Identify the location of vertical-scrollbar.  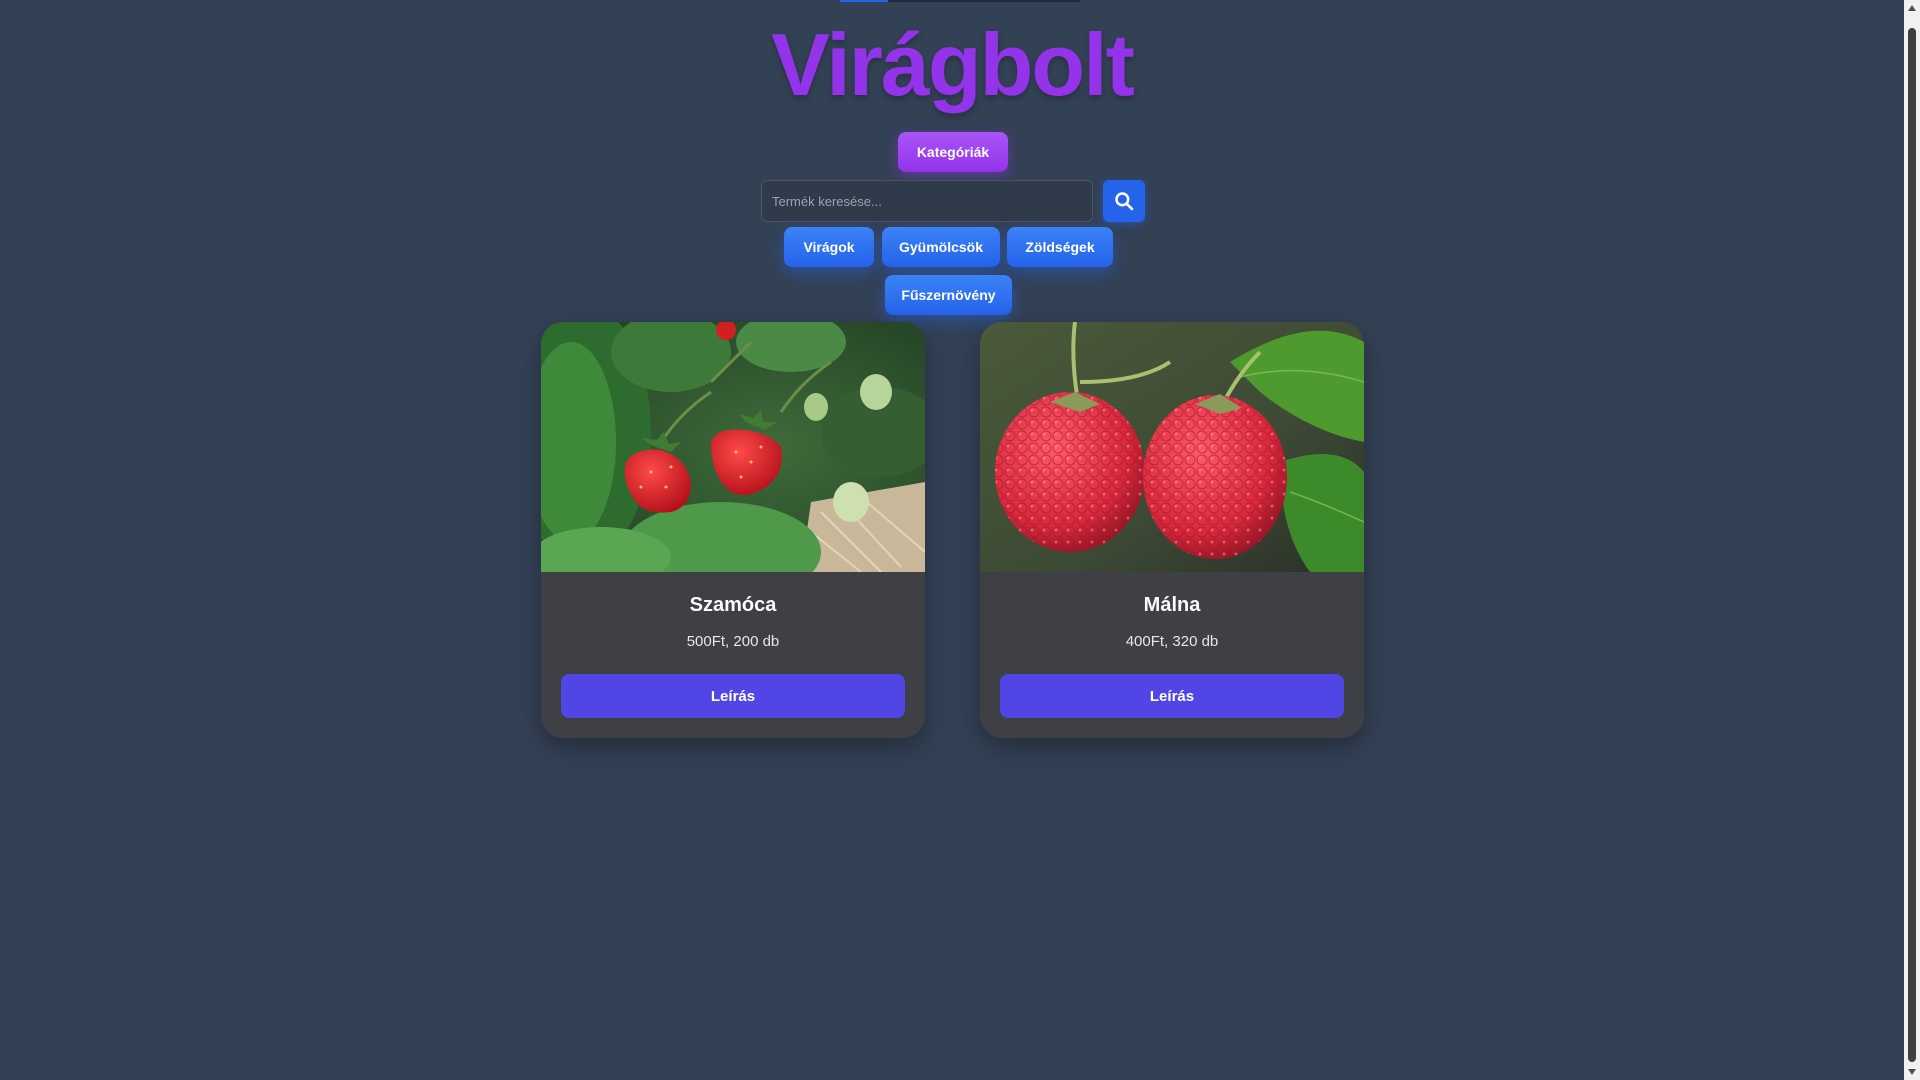
(1912, 540).